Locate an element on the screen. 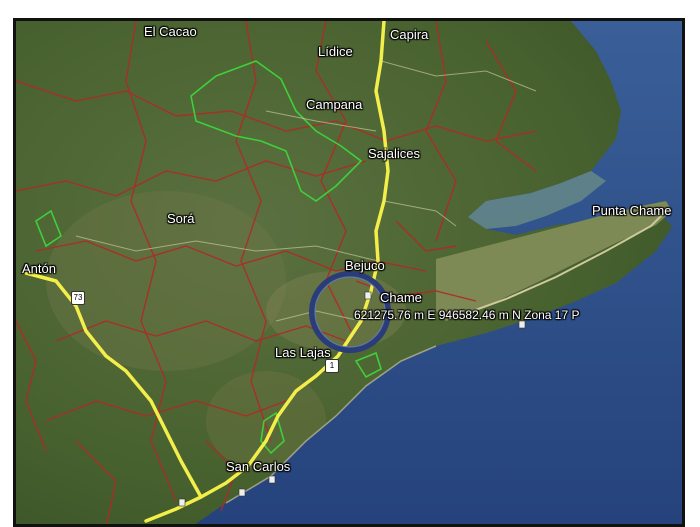  place-label-anton: Antón is located at coordinates (39, 268).